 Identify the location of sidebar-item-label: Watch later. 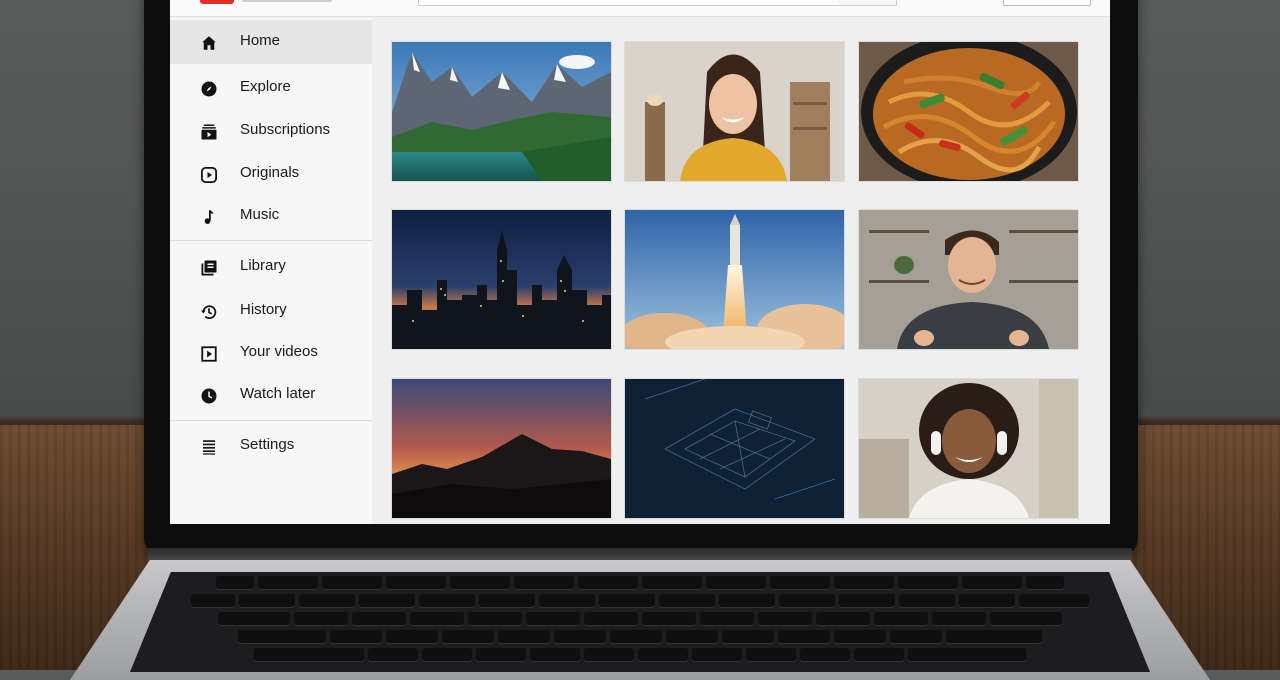
(278, 393).